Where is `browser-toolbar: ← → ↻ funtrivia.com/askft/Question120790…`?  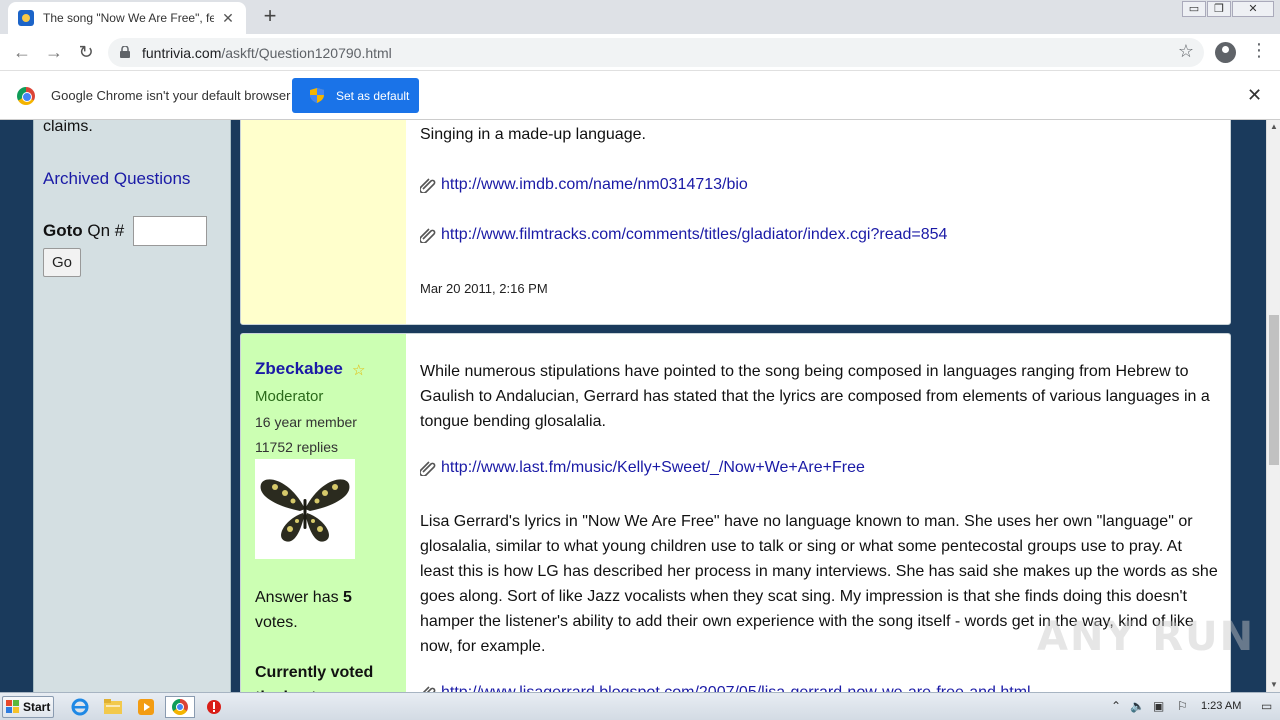 browser-toolbar: ← → ↻ funtrivia.com/askft/Question120790… is located at coordinates (640, 52).